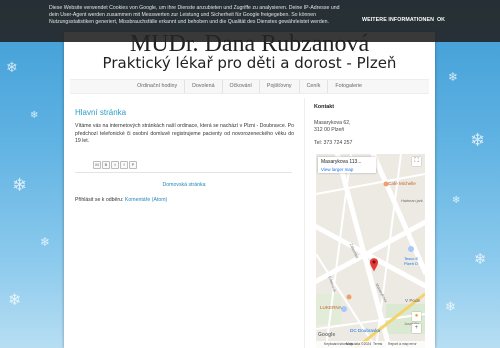  I want to click on ok-button: OK, so click(441, 20).